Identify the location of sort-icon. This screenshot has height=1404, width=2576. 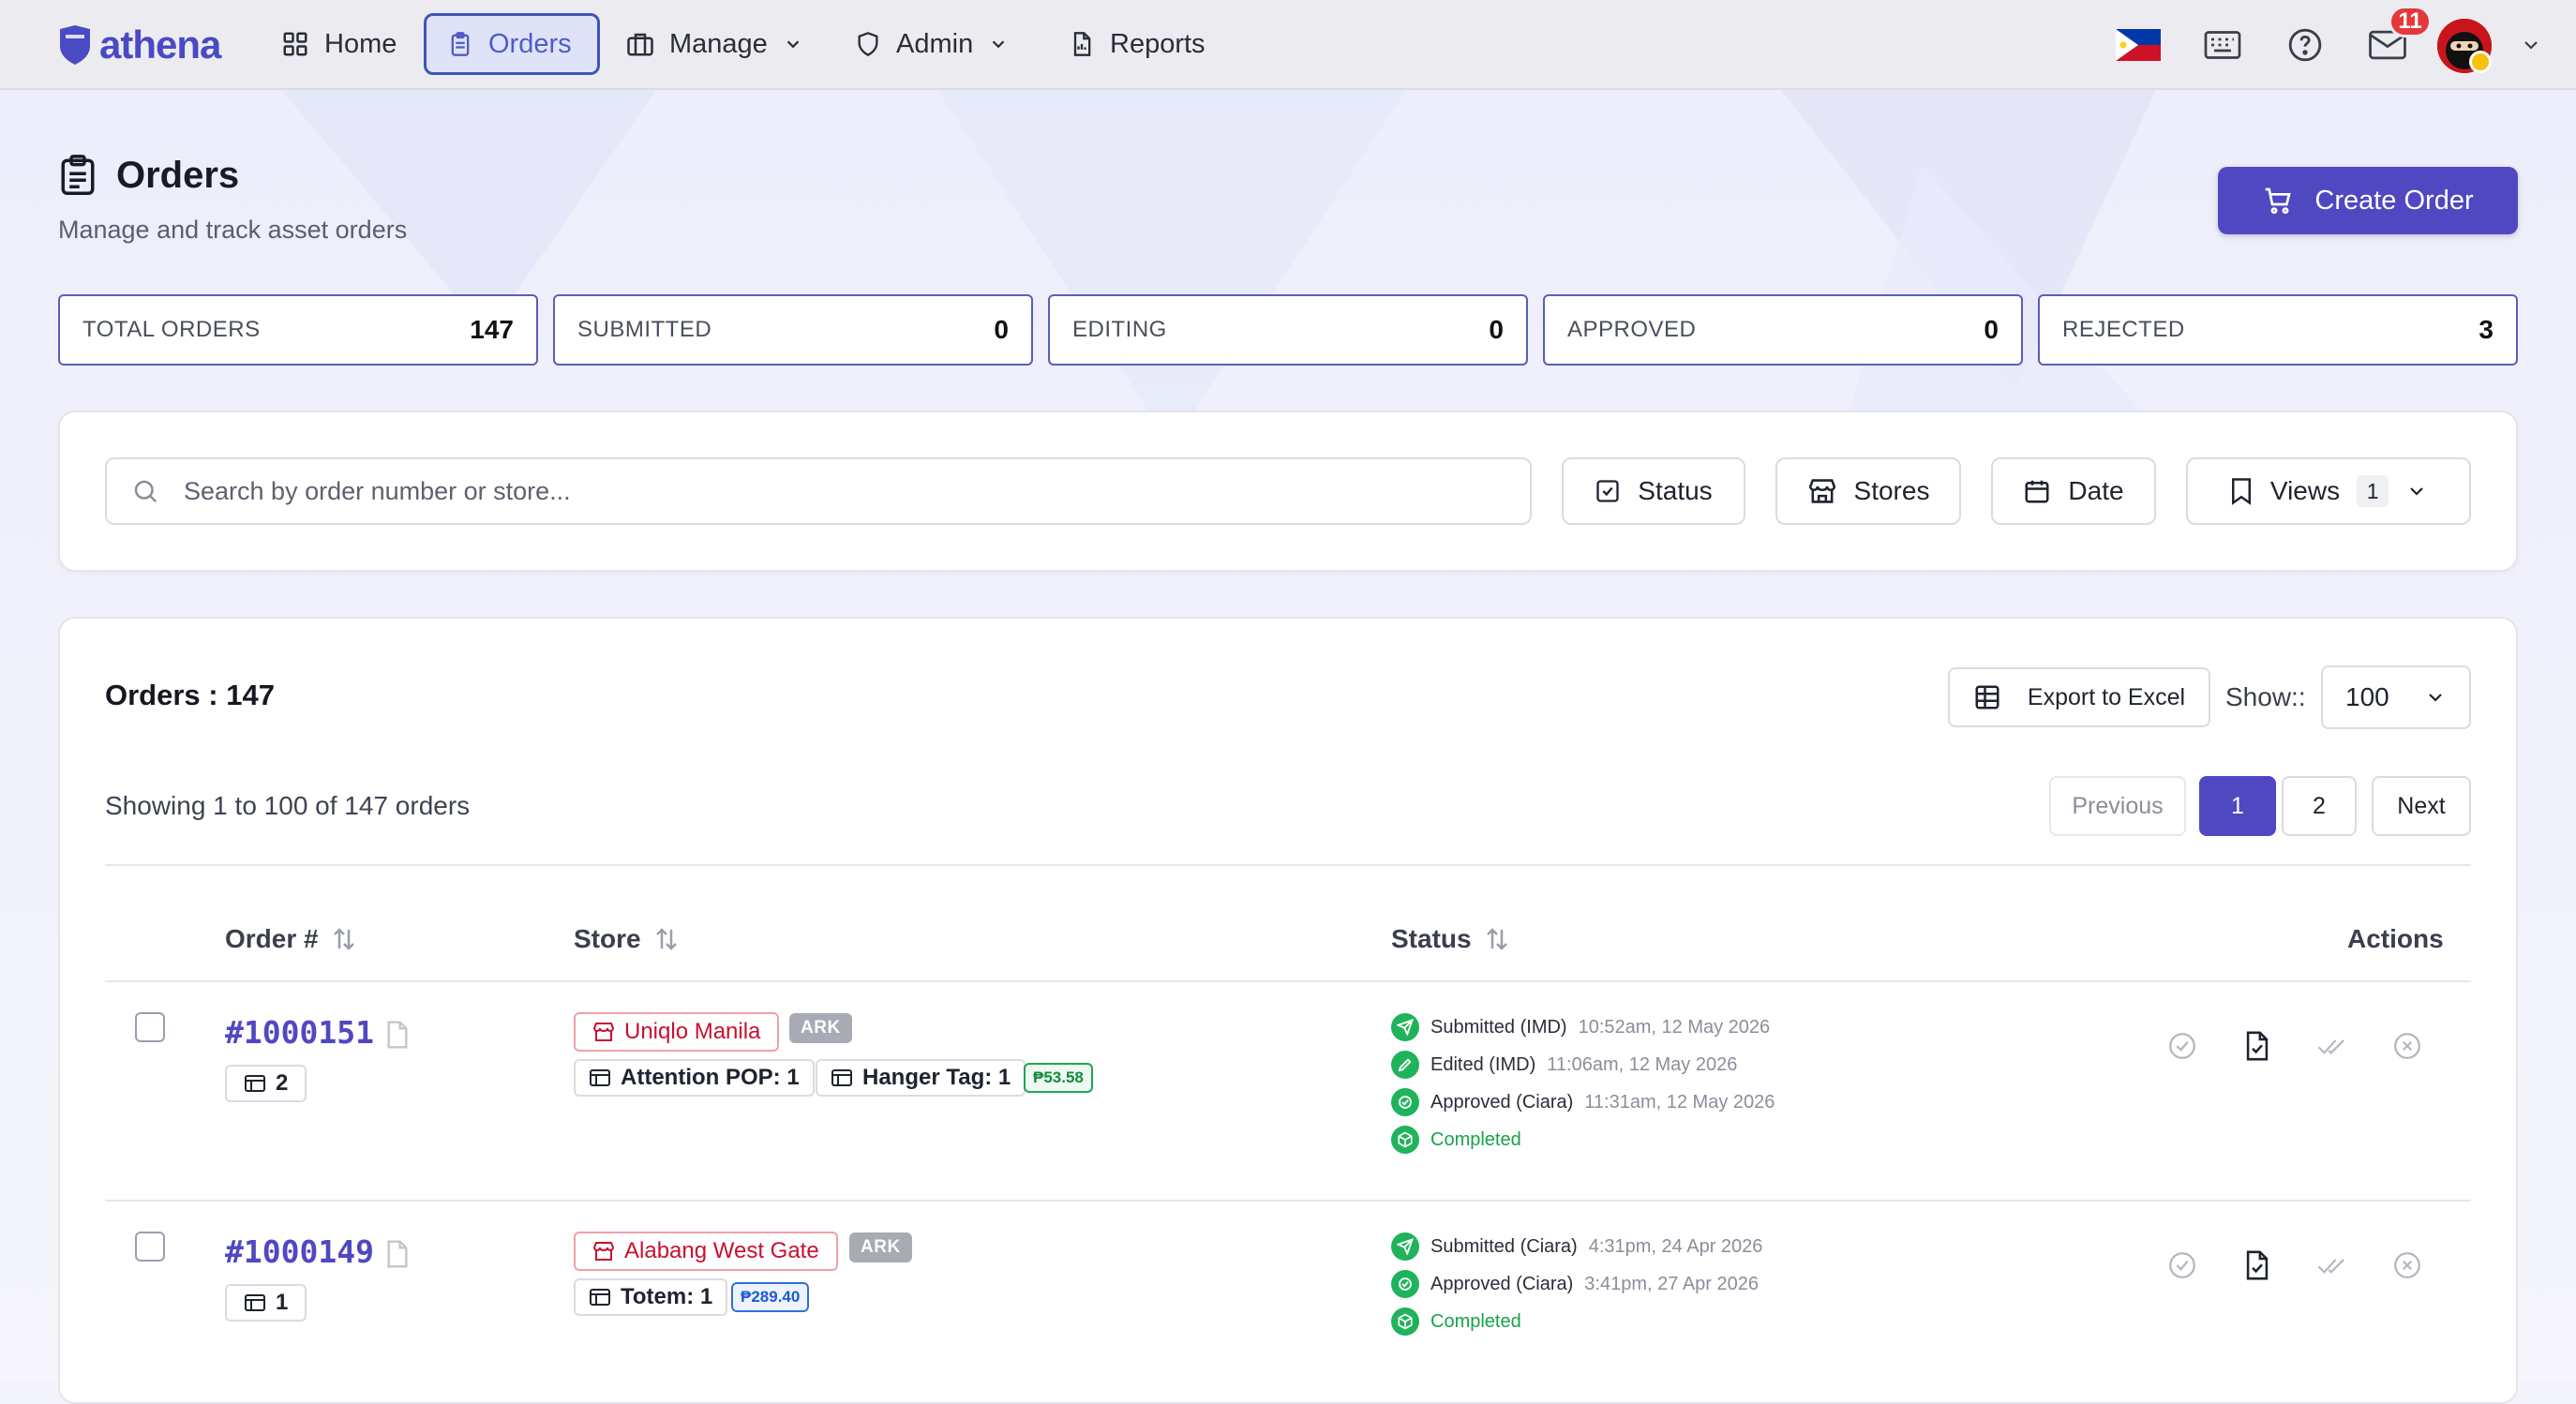
(343, 939).